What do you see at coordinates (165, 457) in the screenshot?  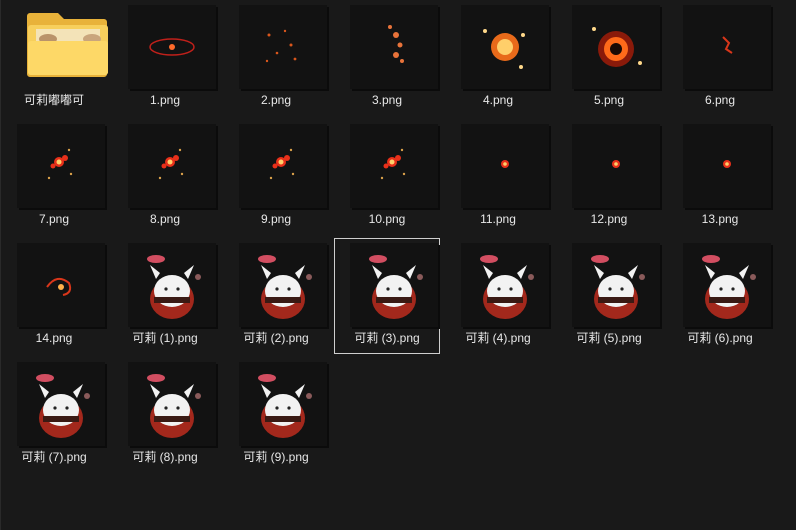 I see `file-label: 可莉 (8).png` at bounding box center [165, 457].